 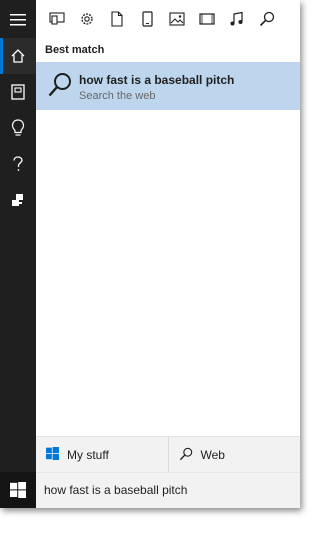 I want to click on search-scope-bar: My stuff Web, so click(x=168, y=454).